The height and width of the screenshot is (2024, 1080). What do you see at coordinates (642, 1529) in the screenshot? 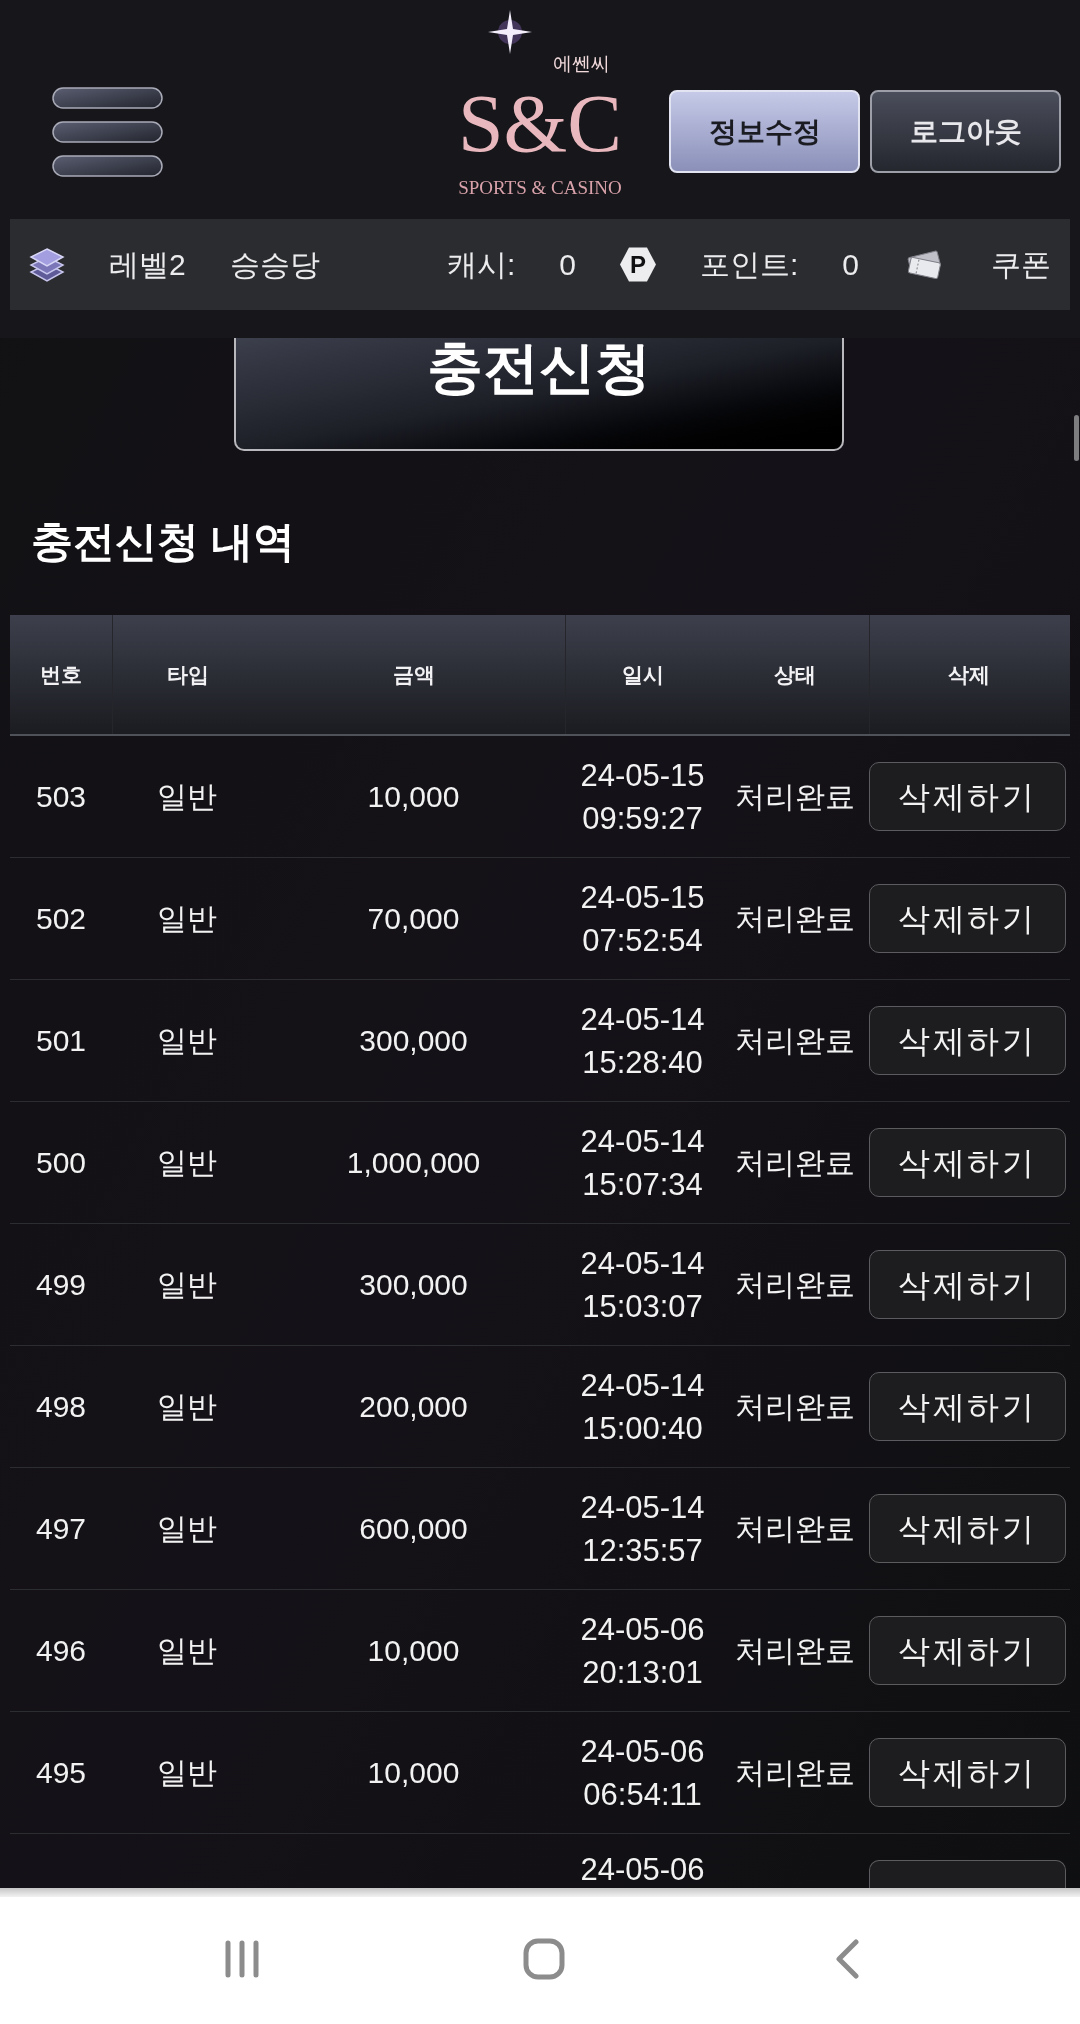
I see `table-cell-text: 24-05-14 12:35:57` at bounding box center [642, 1529].